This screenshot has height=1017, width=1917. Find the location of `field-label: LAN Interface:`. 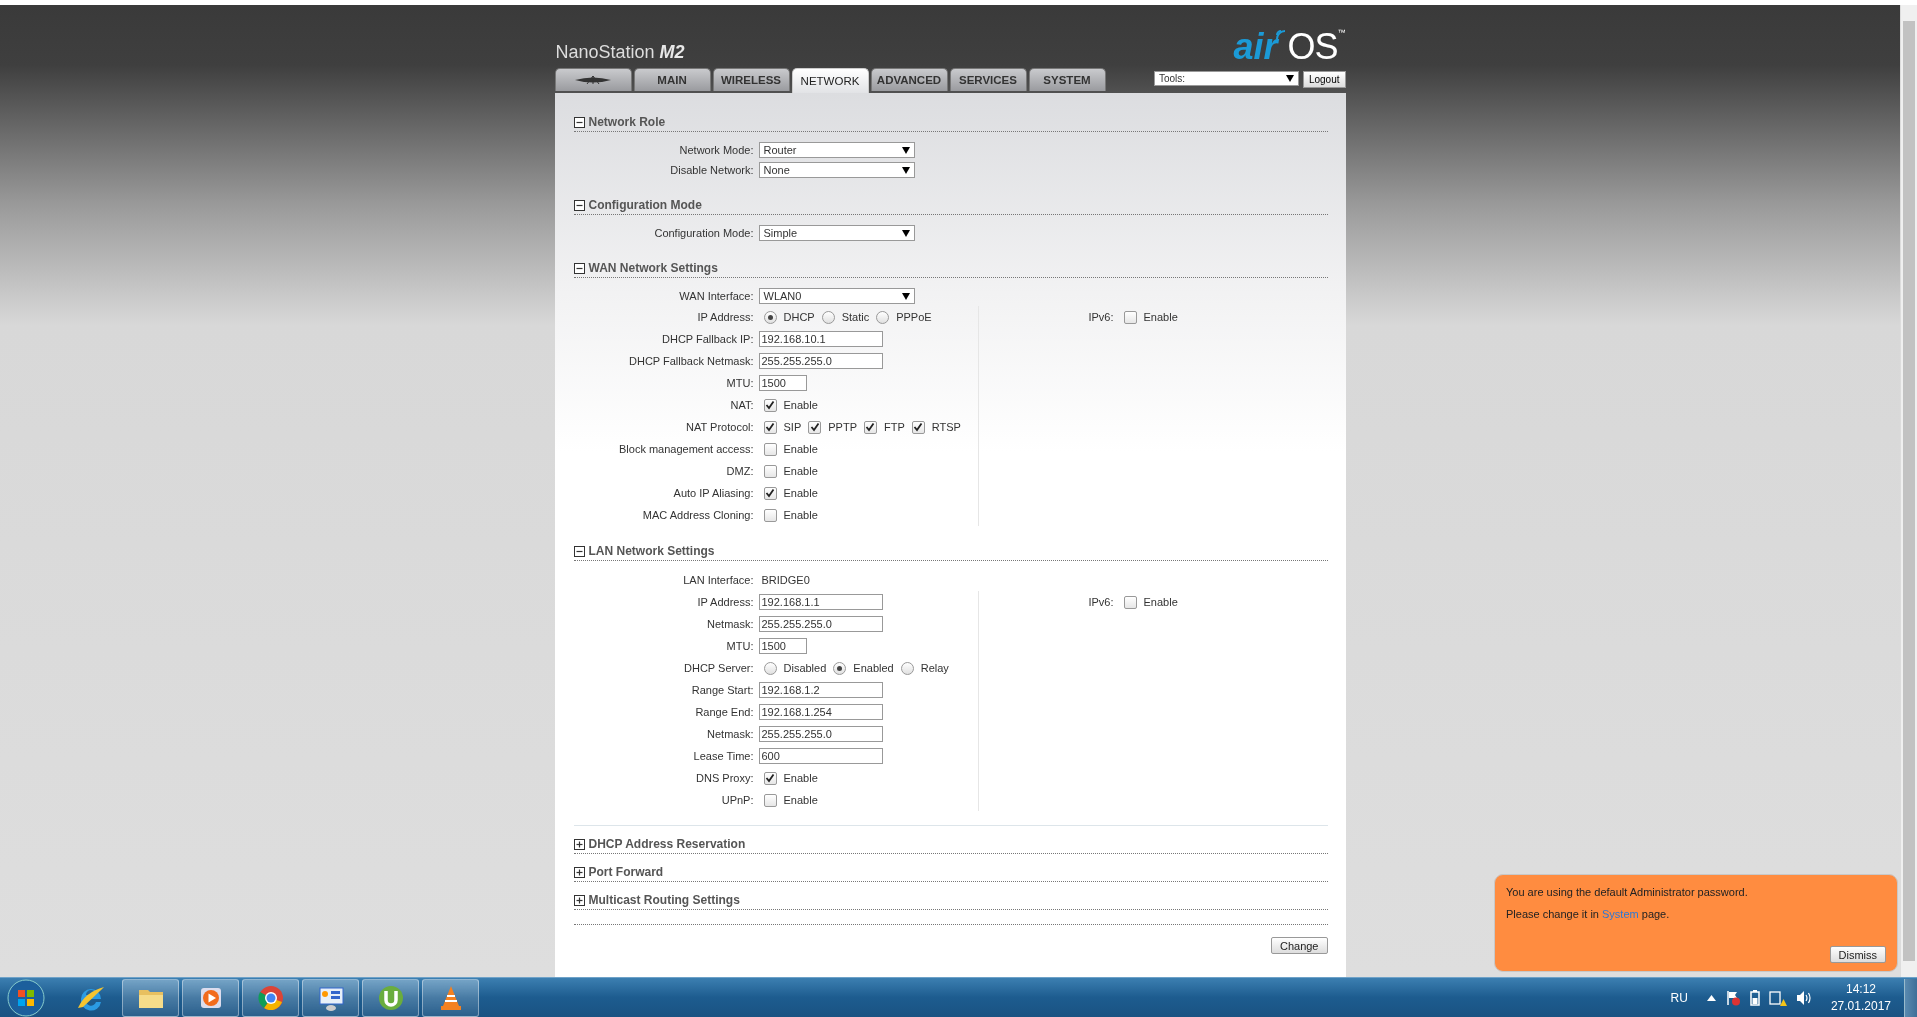

field-label: LAN Interface: is located at coordinates (718, 580).